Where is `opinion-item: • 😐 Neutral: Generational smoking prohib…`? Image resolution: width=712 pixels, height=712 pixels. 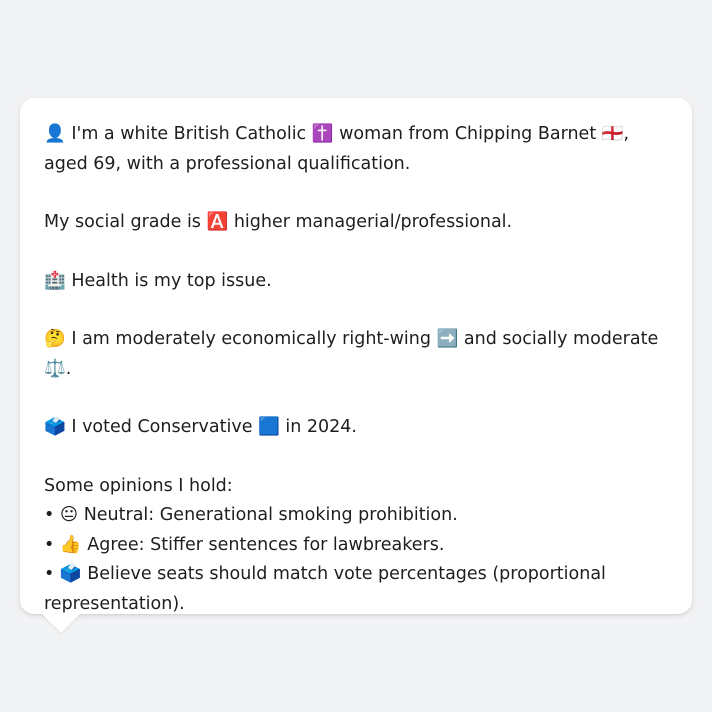
opinion-item: • 😐 Neutral: Generational smoking prohib… is located at coordinates (251, 515).